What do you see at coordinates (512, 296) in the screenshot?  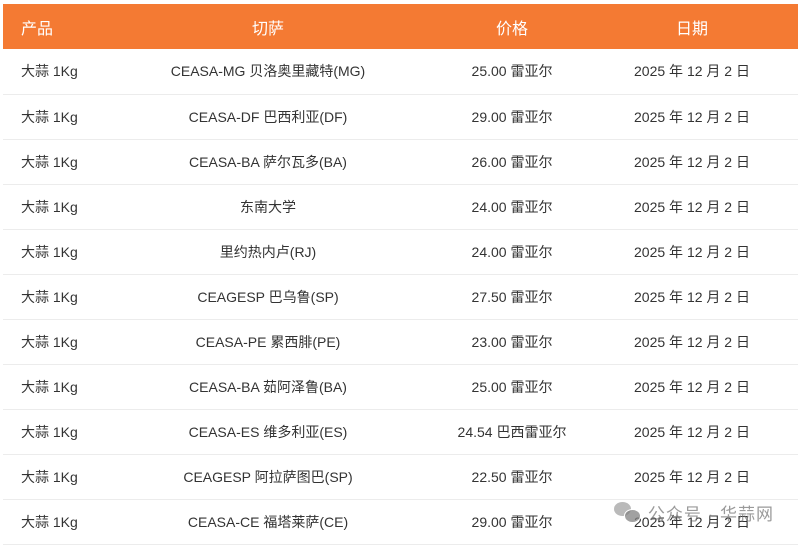 I see `cell-price: 27.50 雷亚尔` at bounding box center [512, 296].